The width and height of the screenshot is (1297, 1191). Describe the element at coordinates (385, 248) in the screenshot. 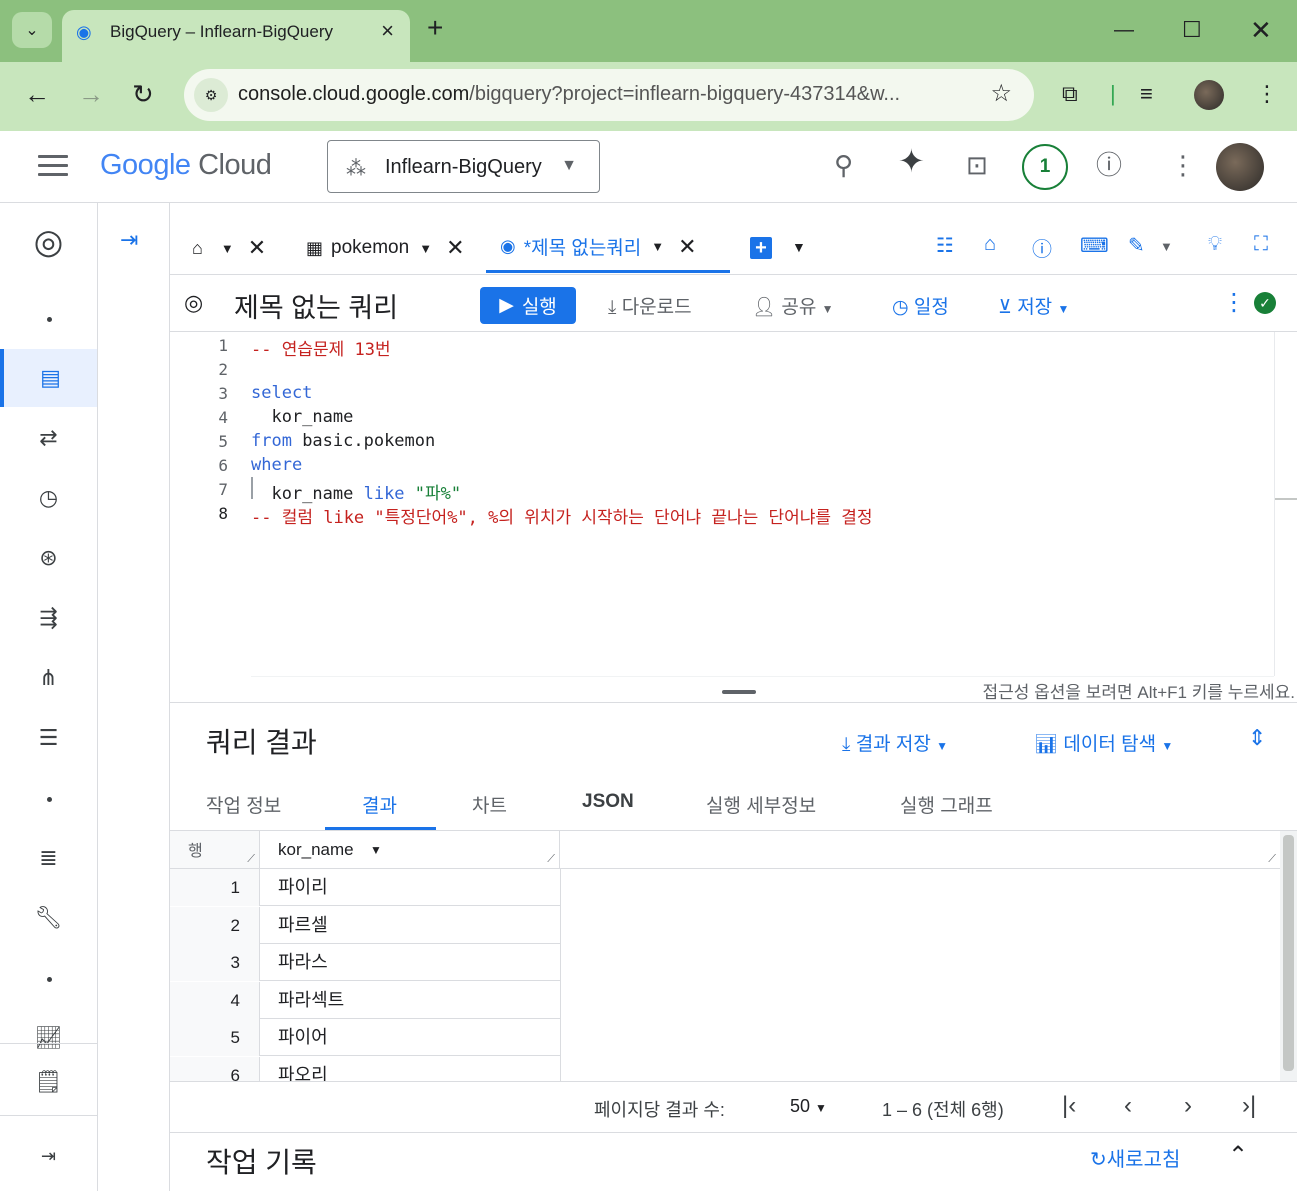

I see `tab-pokemon: ▦ pokemon ▼ ✕` at that location.